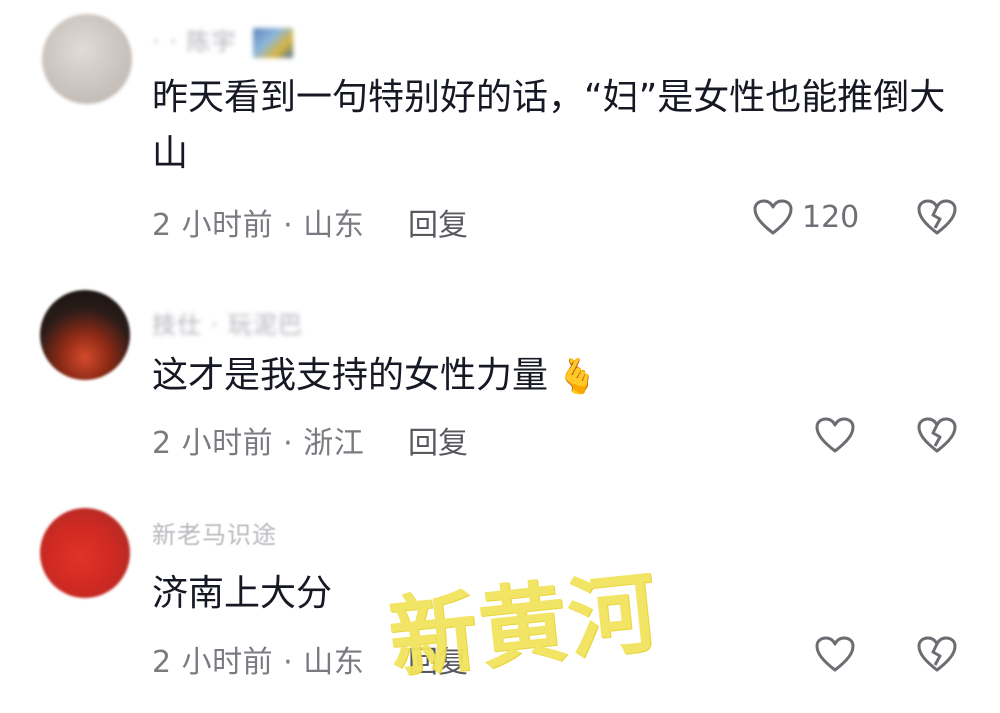  Describe the element at coordinates (577, 377) in the screenshot. I see `finger-heart-emoji-icon: 🫰` at that location.